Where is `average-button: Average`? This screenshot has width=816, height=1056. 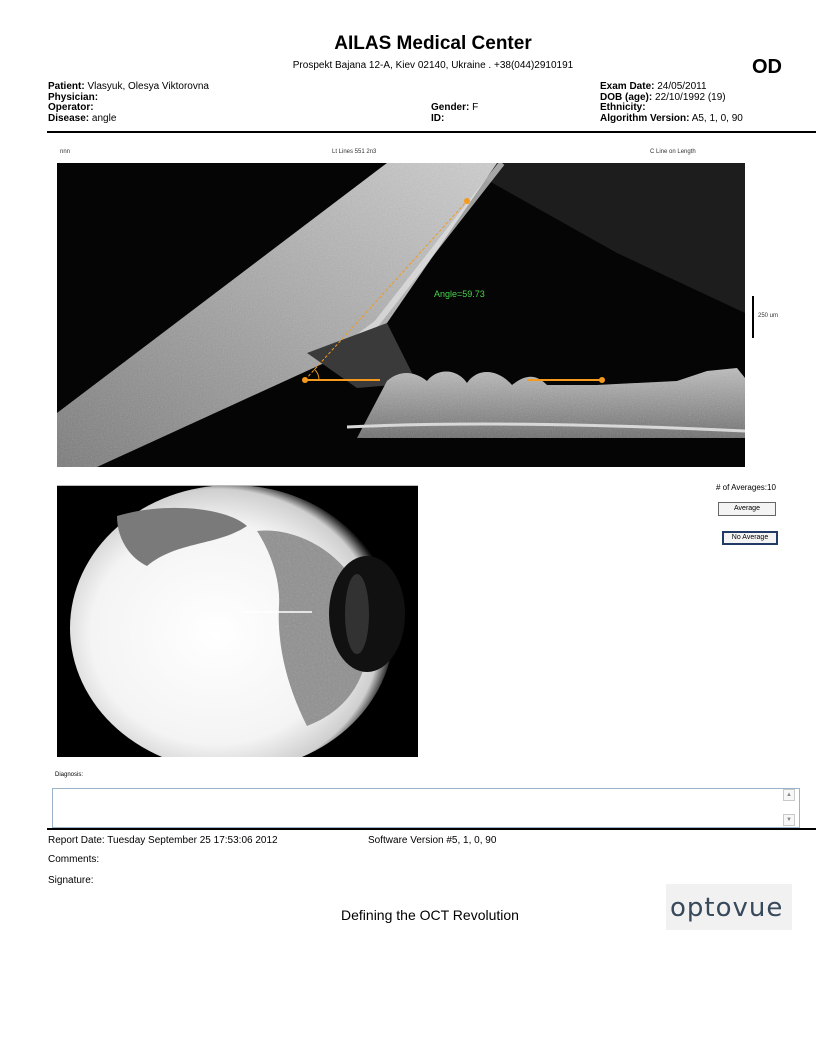 average-button: Average is located at coordinates (747, 509).